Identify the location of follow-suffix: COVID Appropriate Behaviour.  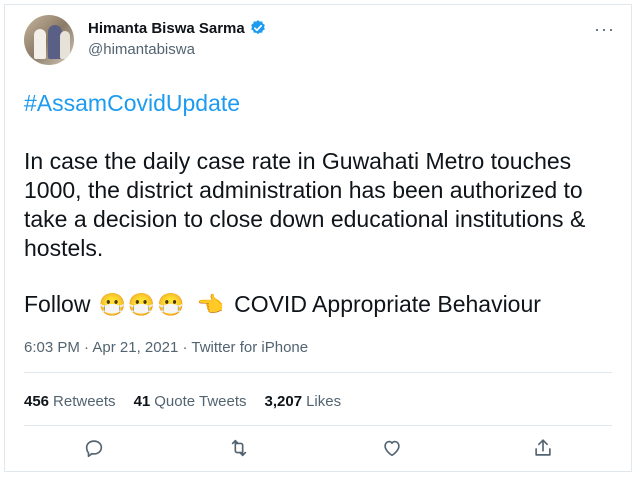
(387, 304).